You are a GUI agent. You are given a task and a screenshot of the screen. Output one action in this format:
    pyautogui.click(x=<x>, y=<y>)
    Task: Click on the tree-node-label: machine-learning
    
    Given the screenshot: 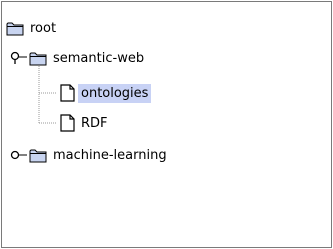 What is the action you would take?
    pyautogui.click(x=110, y=155)
    